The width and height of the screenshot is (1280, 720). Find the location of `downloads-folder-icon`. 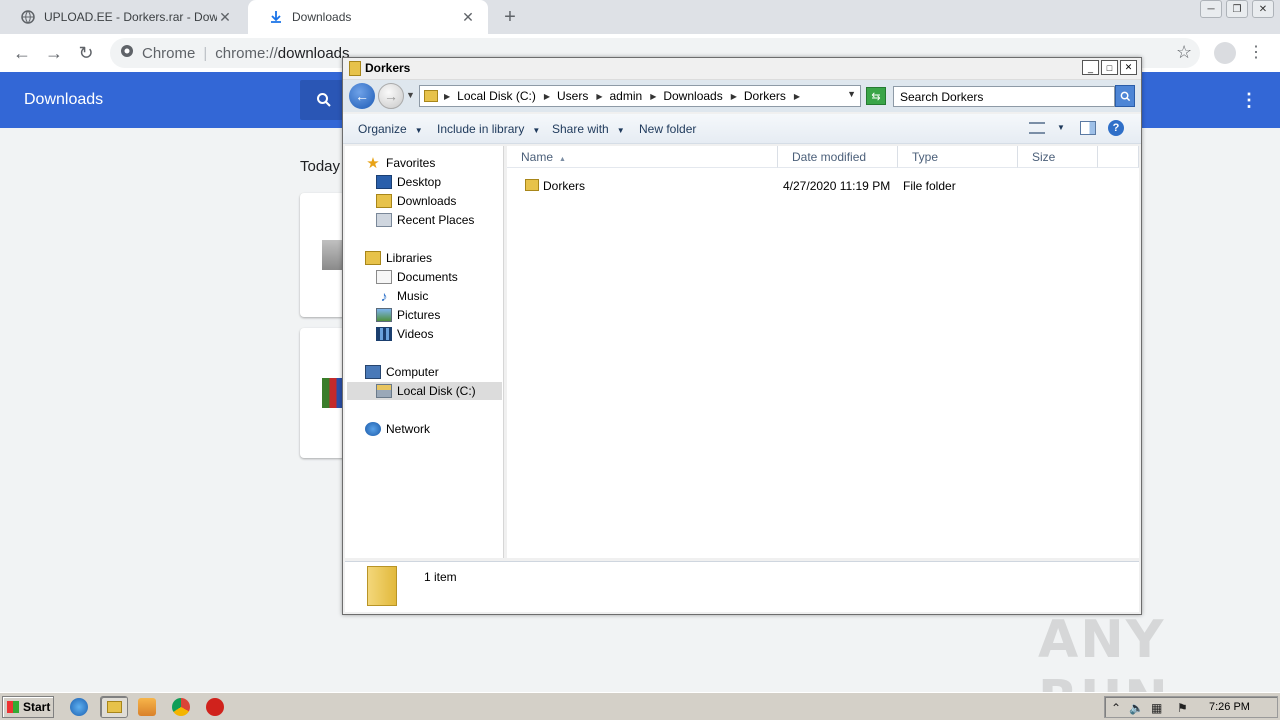

downloads-folder-icon is located at coordinates (384, 201).